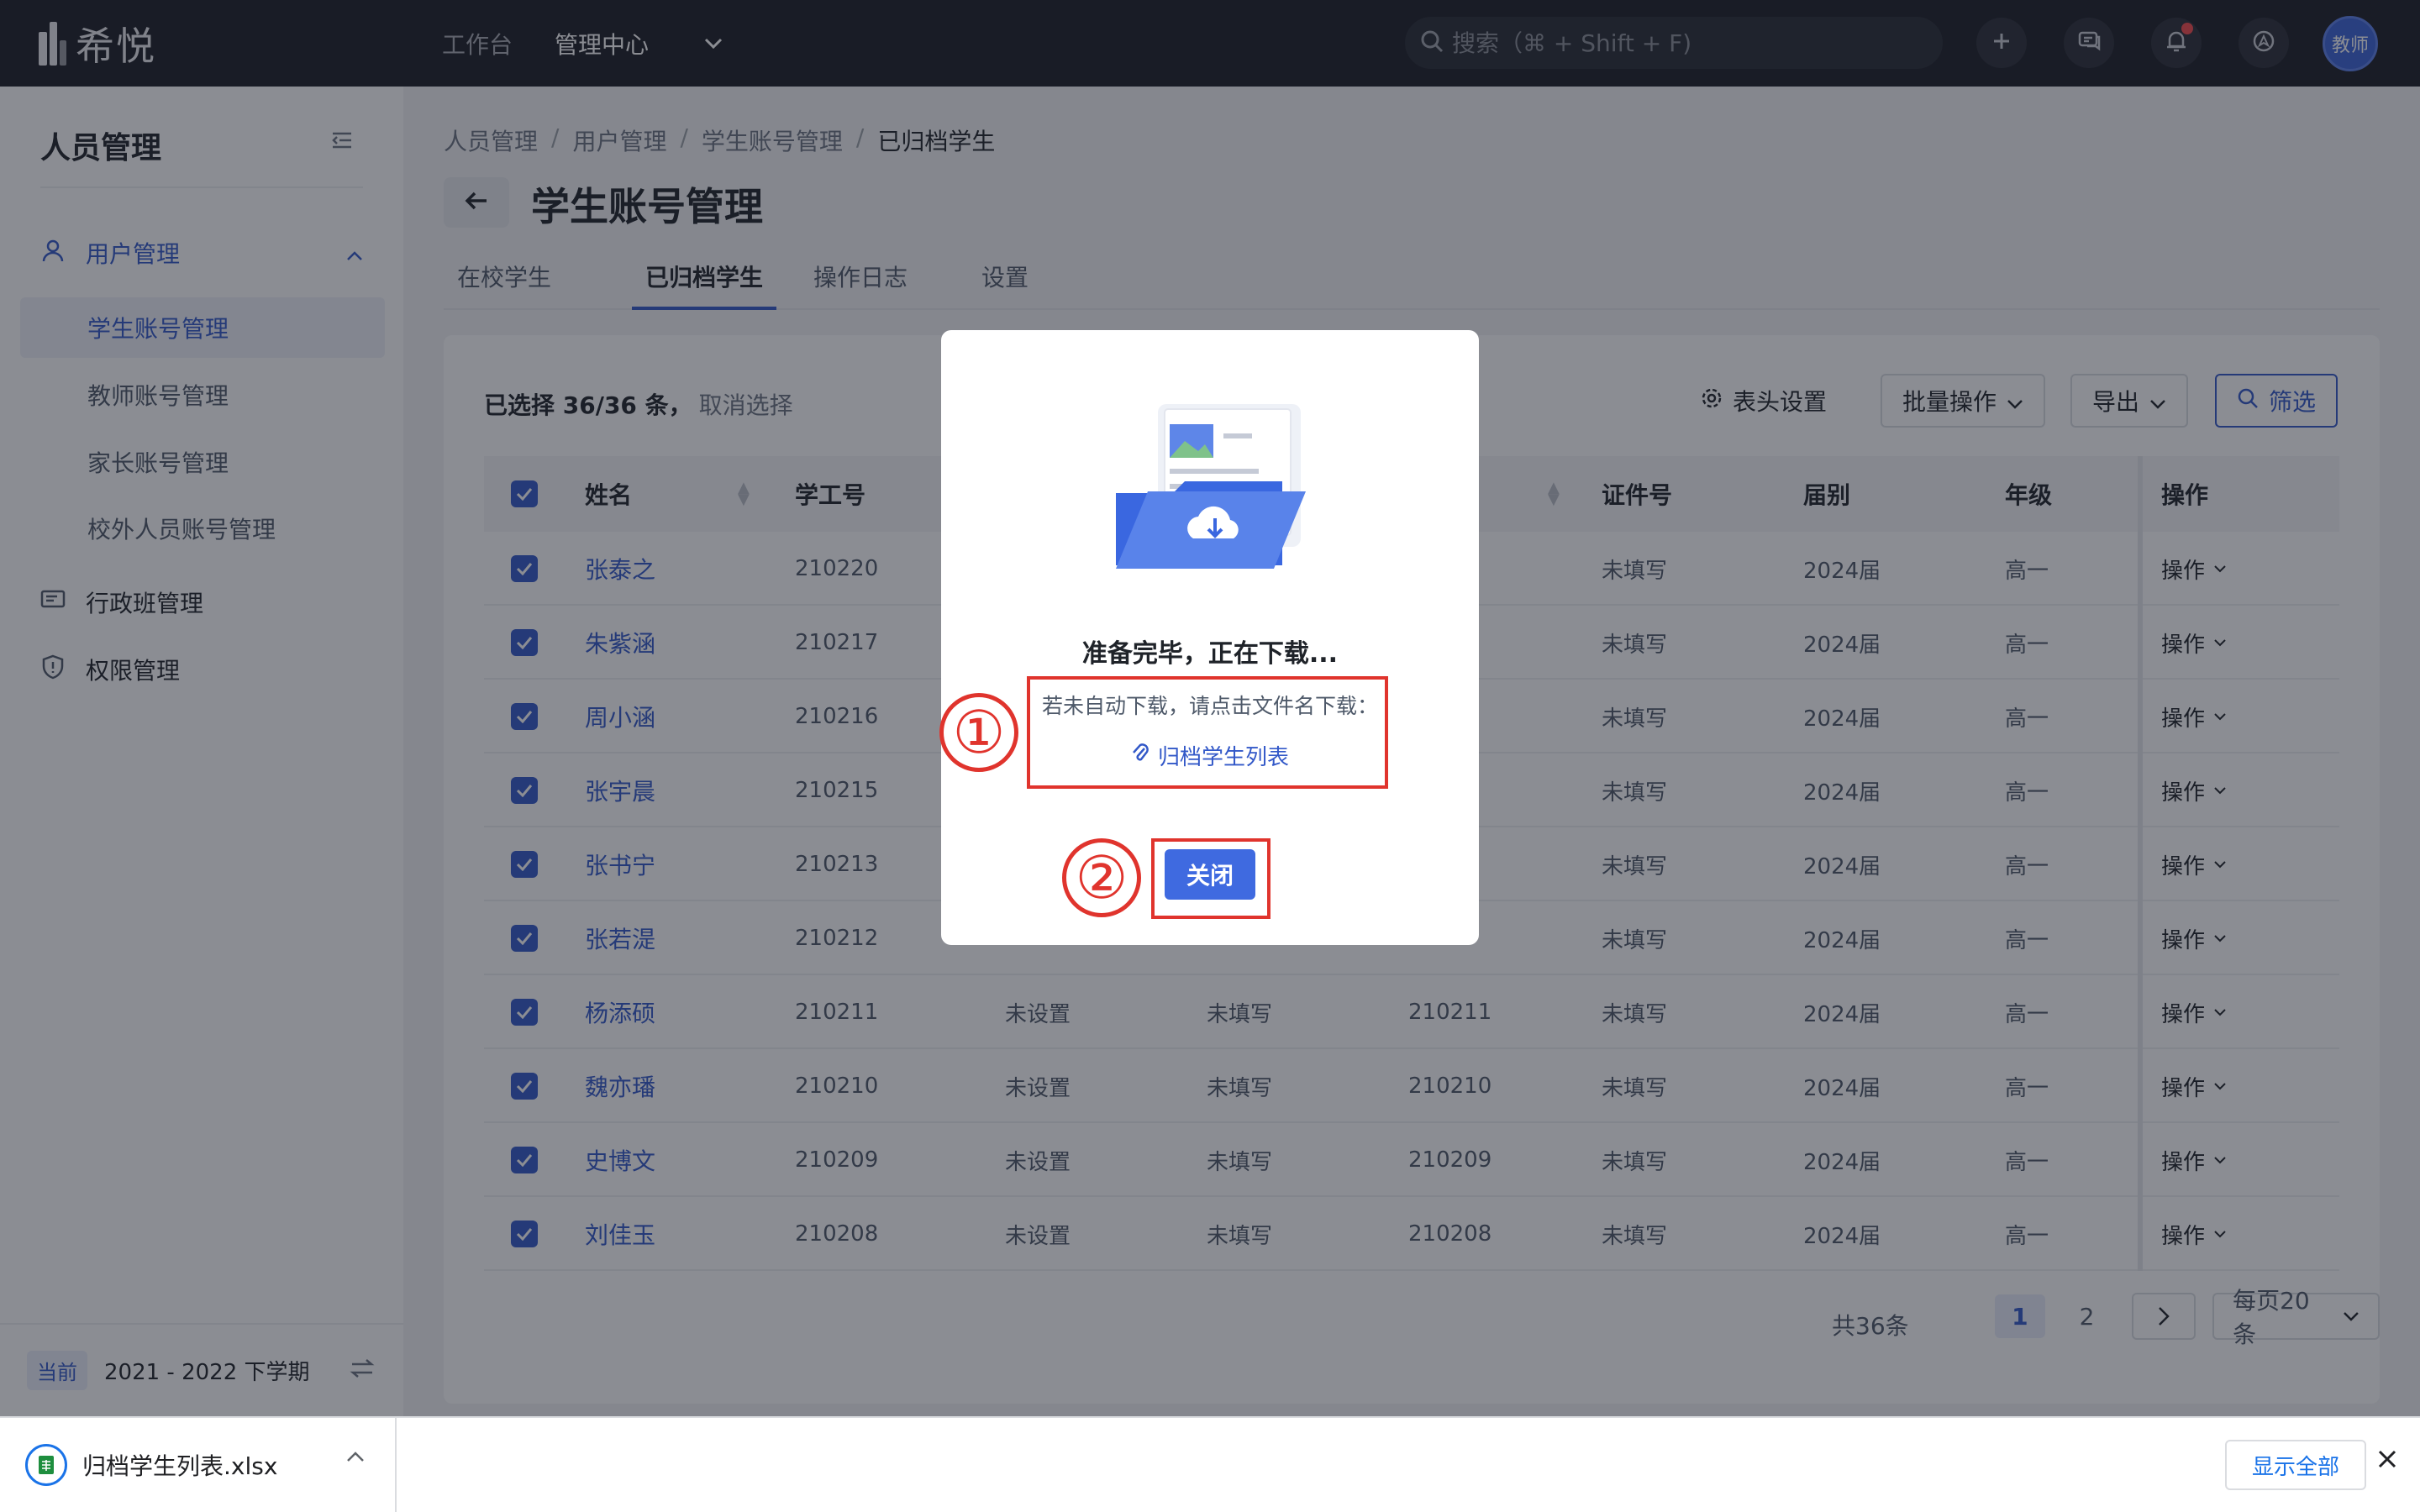 The width and height of the screenshot is (2420, 1512). I want to click on annotation-number-1: ①, so click(978, 732).